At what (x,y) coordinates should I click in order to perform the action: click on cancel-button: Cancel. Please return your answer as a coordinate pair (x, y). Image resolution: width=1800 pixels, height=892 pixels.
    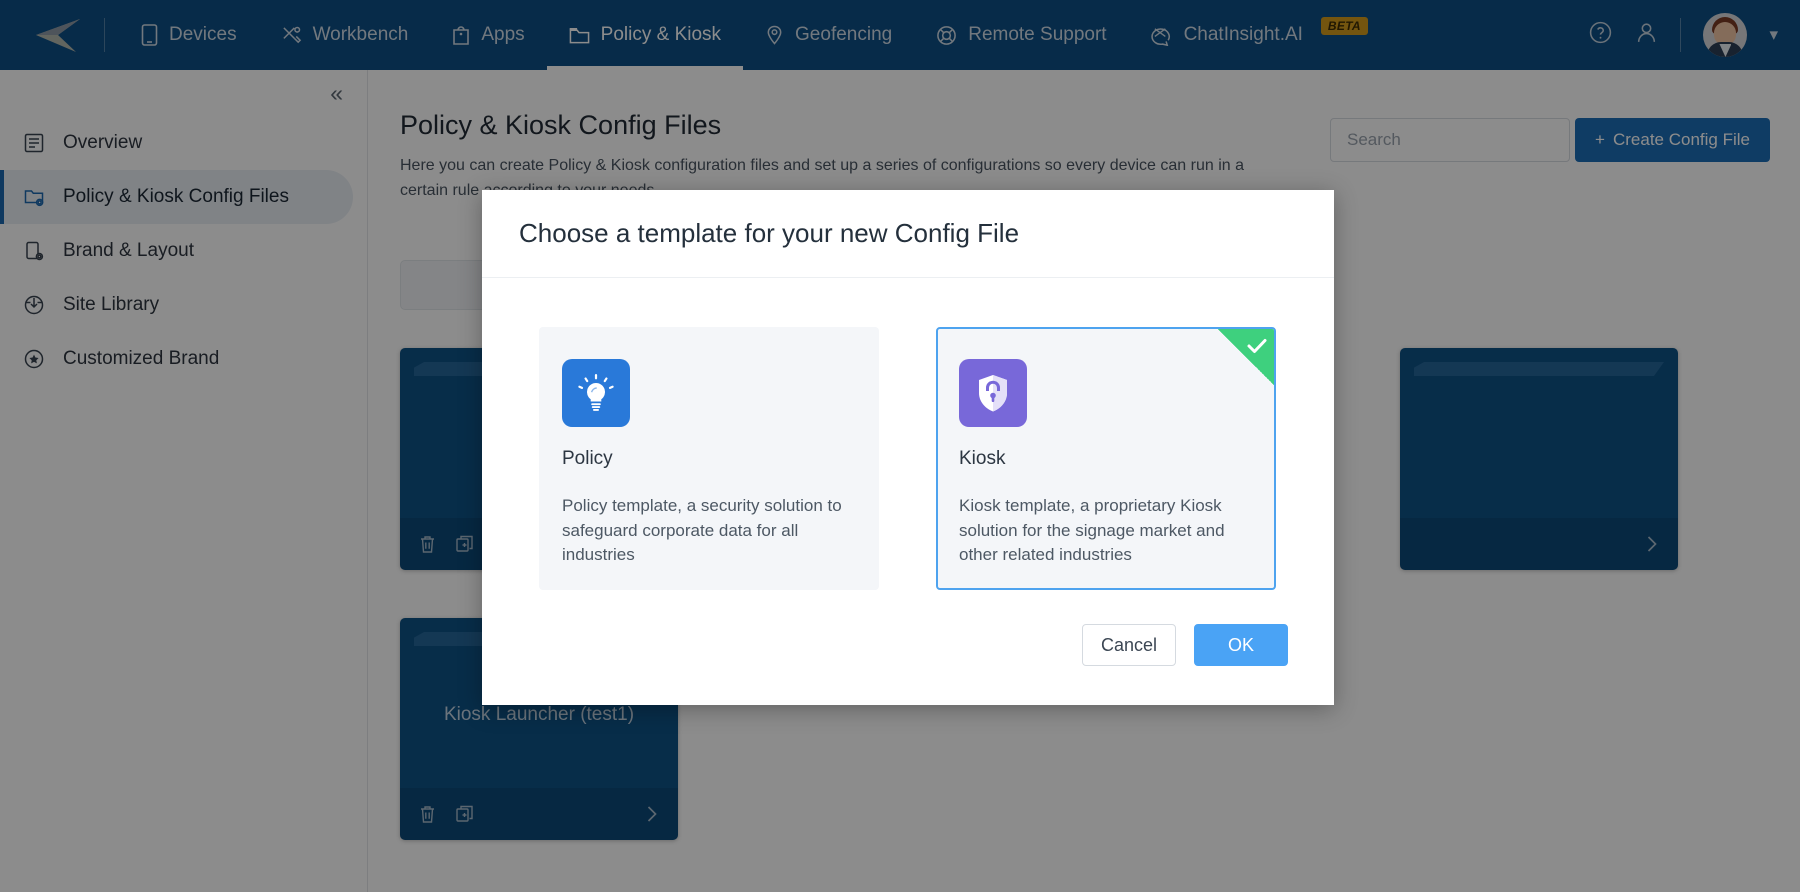
    Looking at the image, I should click on (1129, 645).